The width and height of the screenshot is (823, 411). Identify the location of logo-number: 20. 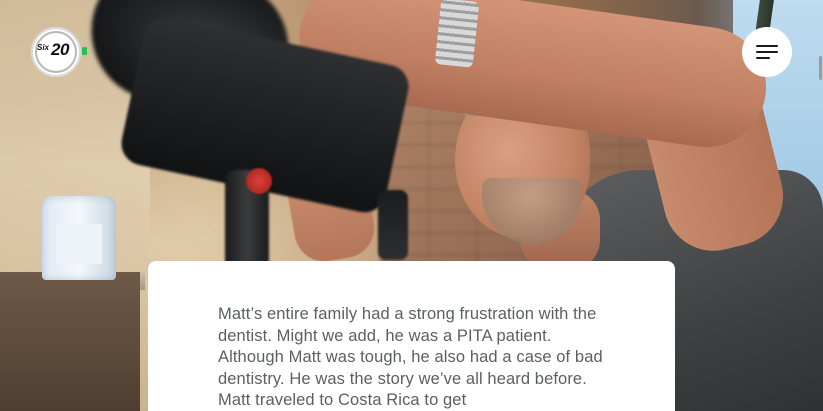
(60, 49).